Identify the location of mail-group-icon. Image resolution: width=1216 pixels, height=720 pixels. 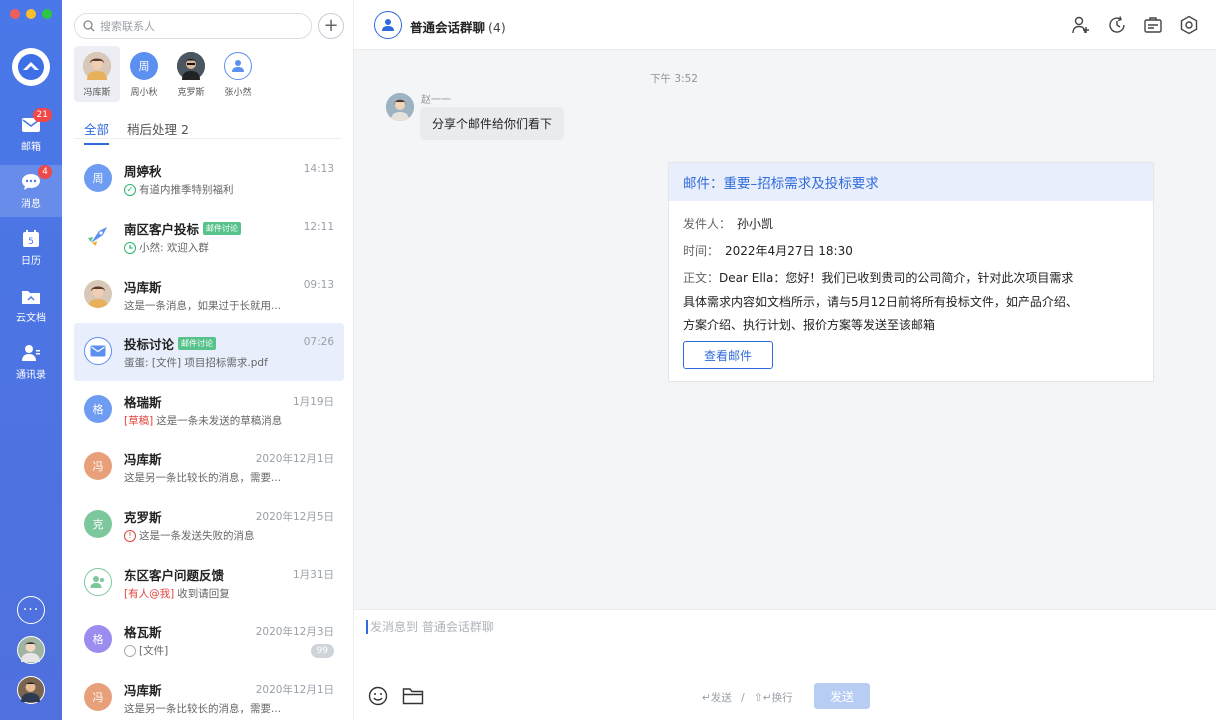
(98, 351).